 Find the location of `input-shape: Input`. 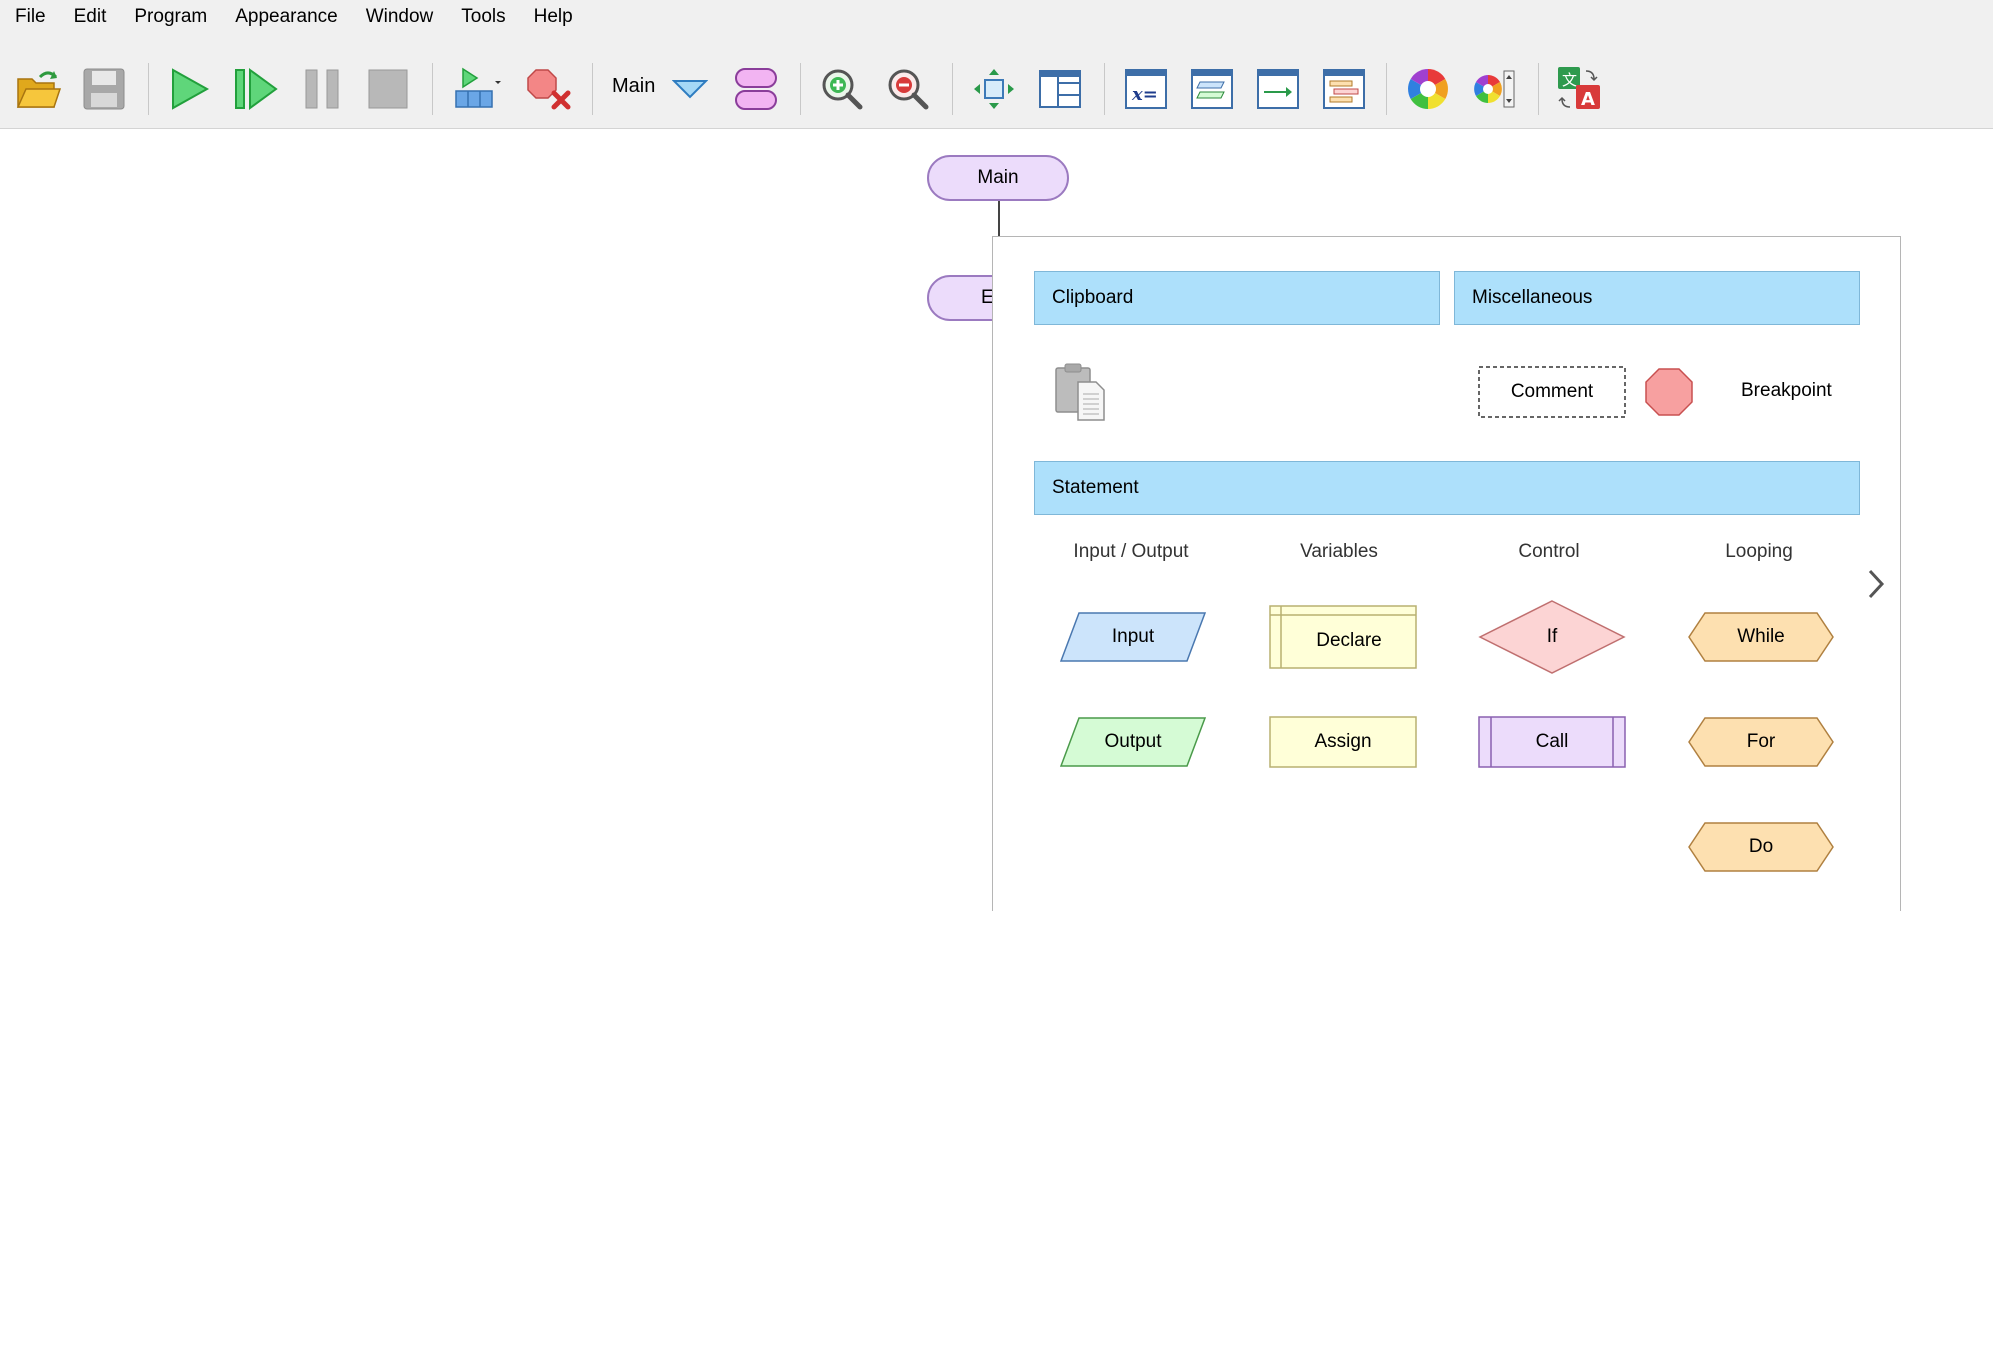

input-shape: Input is located at coordinates (1133, 637).